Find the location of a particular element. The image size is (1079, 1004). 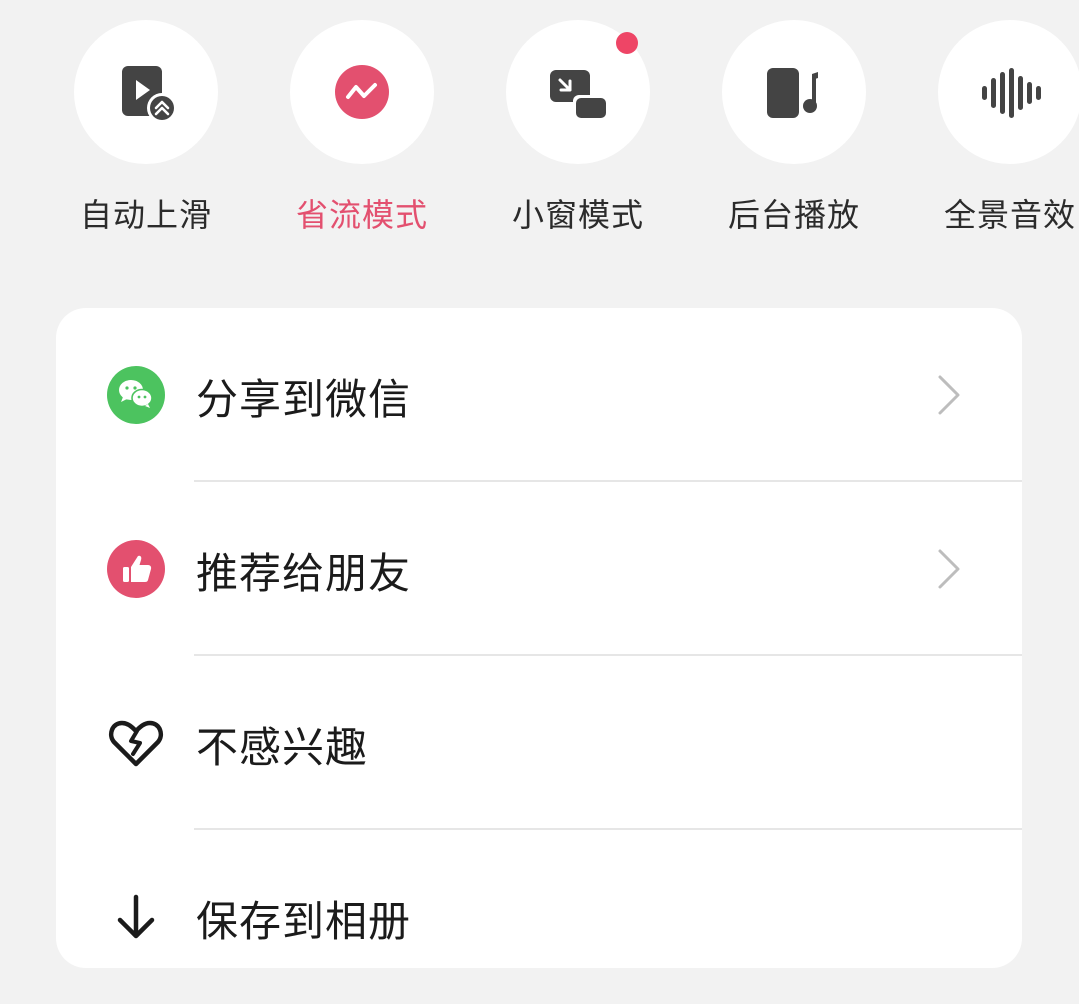

menu-item-label: 不感兴趣 is located at coordinates (282, 747).